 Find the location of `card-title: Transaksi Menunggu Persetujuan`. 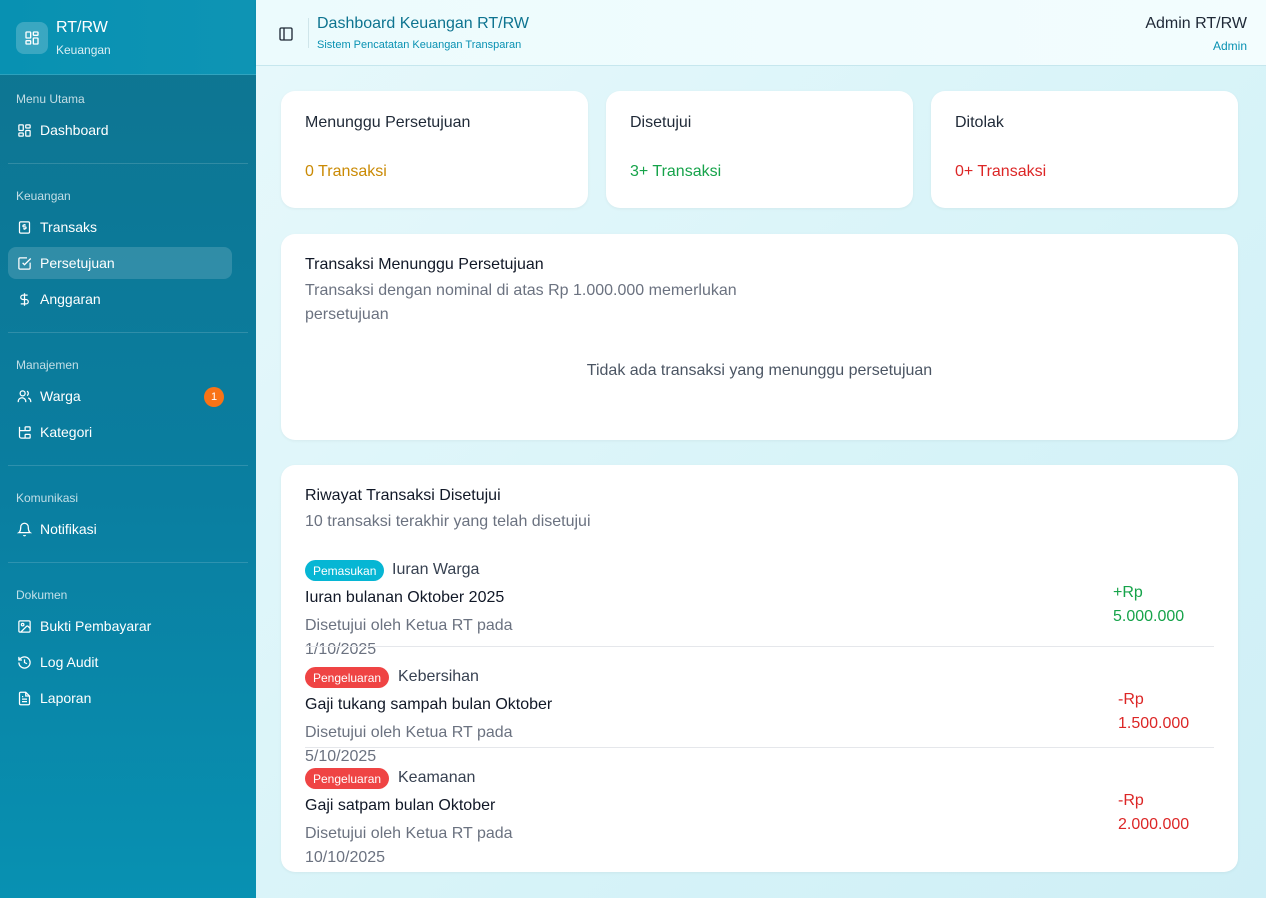

card-title: Transaksi Menunggu Persetujuan is located at coordinates (424, 264).